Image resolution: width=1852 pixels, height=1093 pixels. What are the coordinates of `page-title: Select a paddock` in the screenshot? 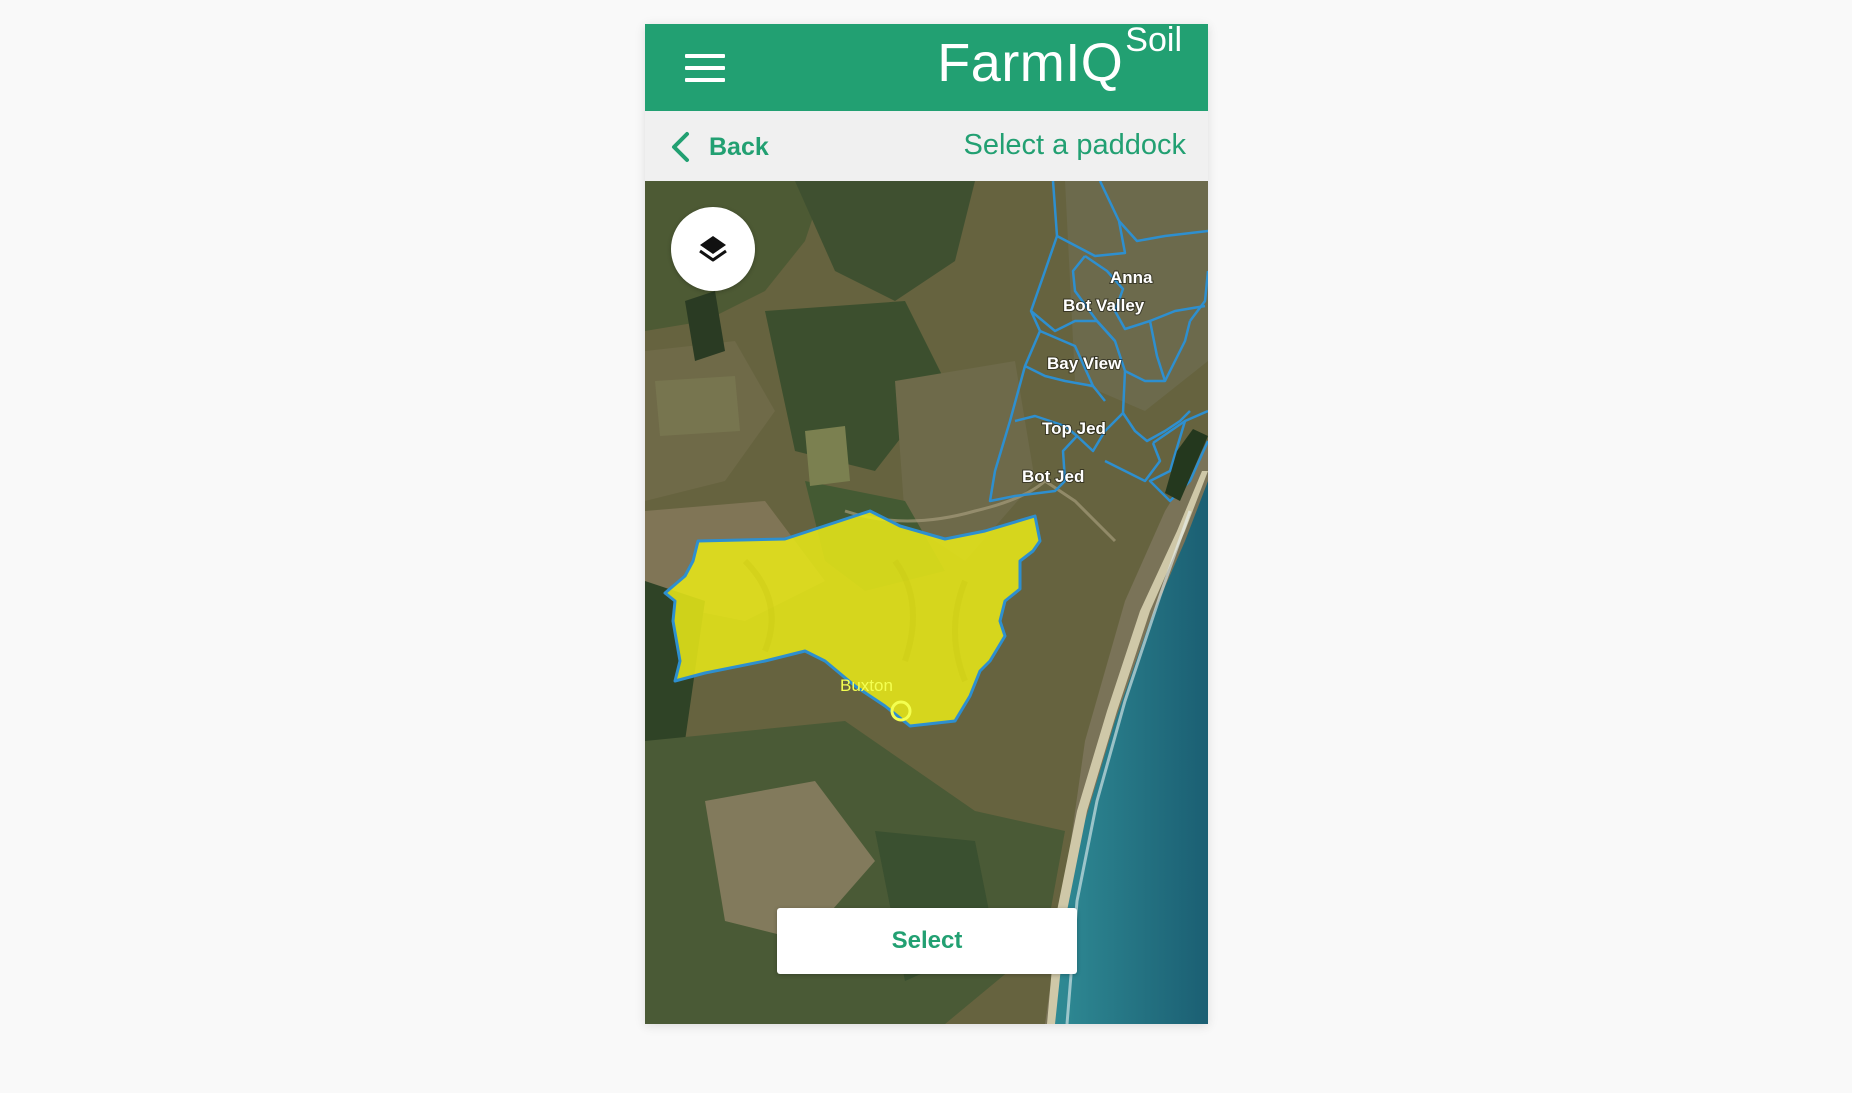 It's located at (1074, 145).